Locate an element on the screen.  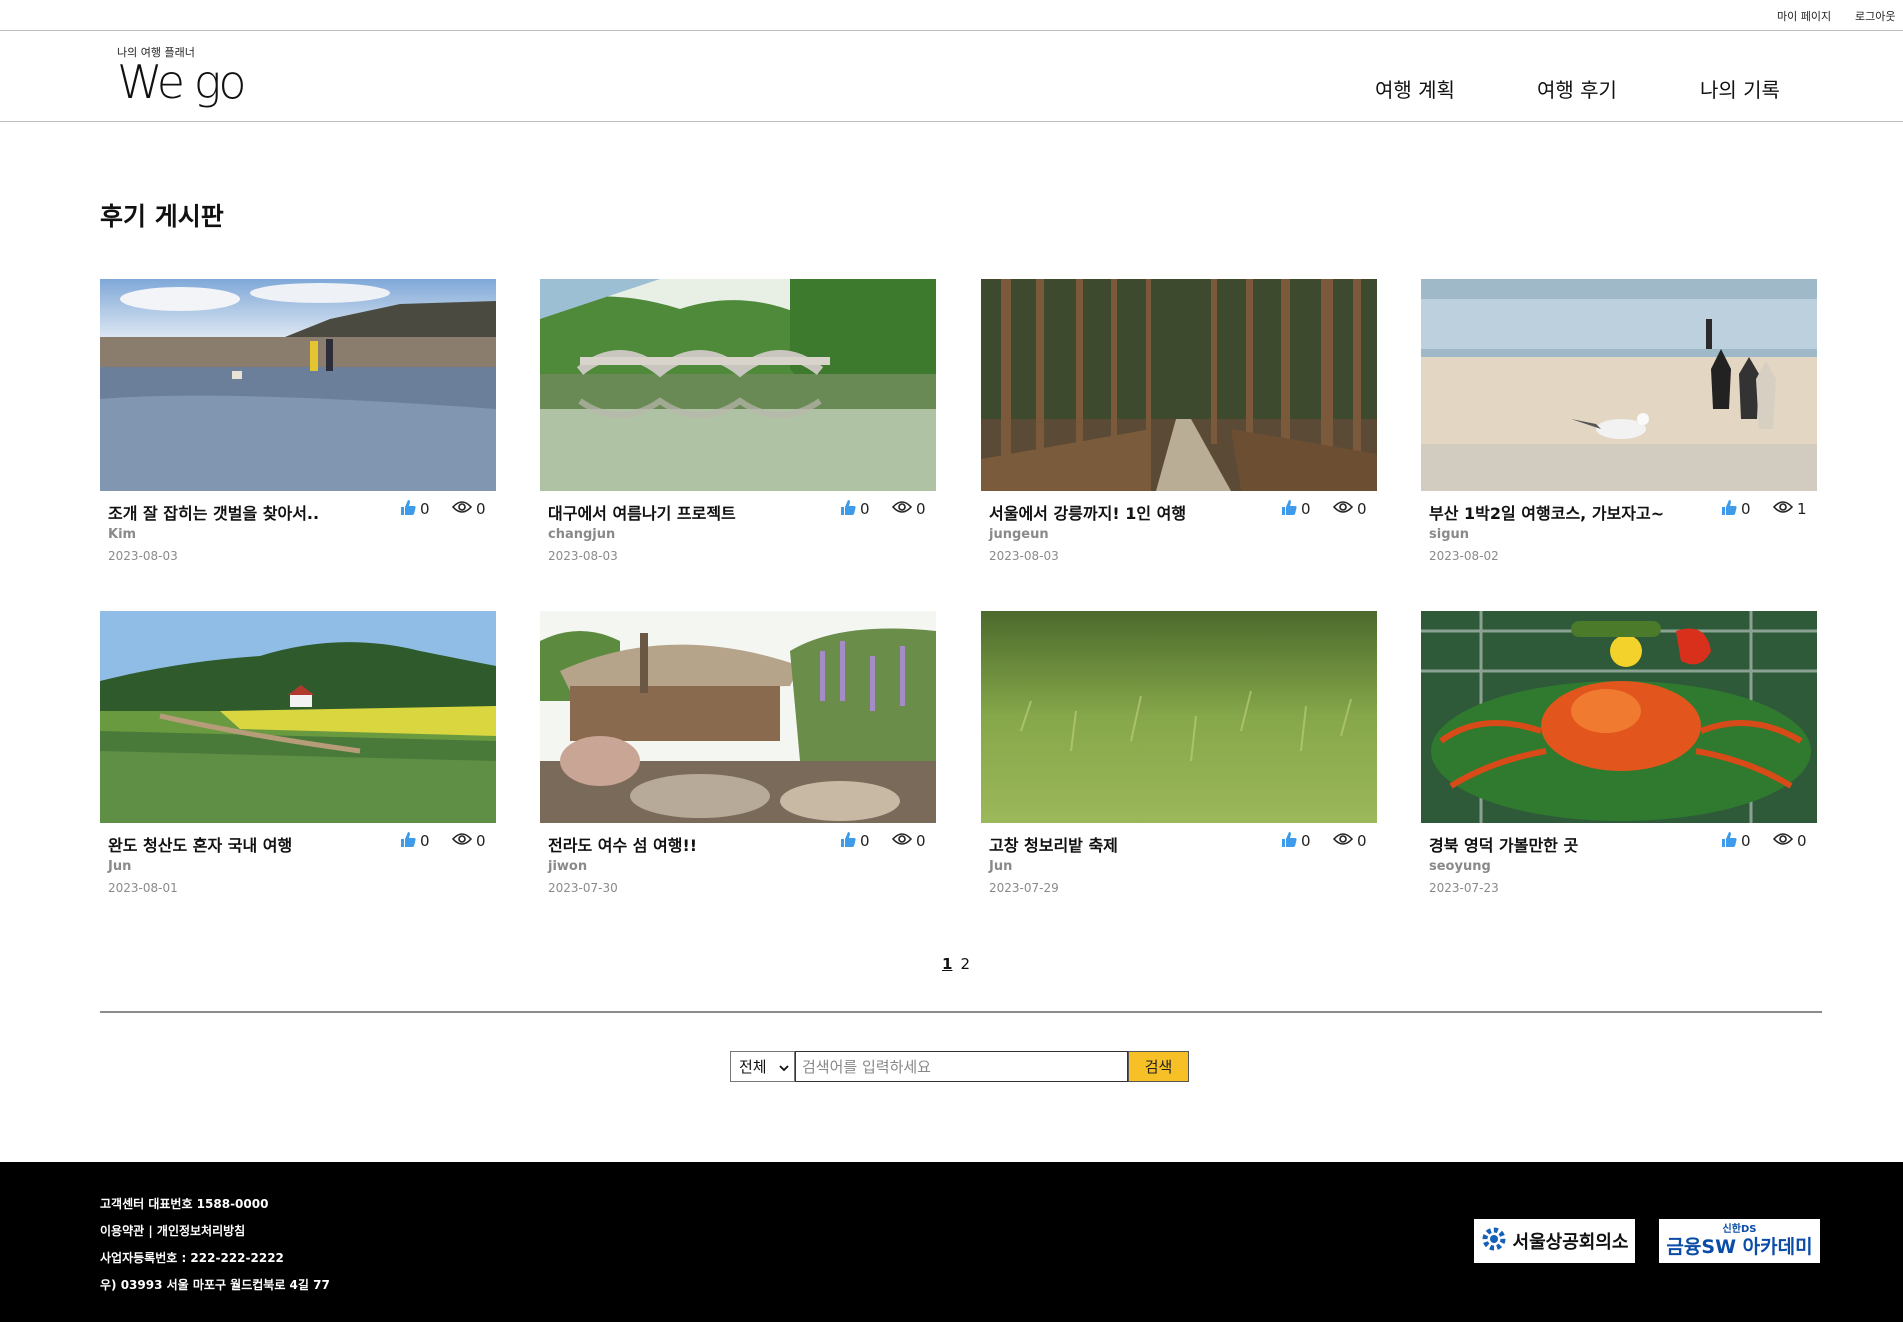
post-card: 부산 1박2일 여행코스, 가보자고~ 0 1 sigun 2023-08-02 is located at coordinates (1619, 429).